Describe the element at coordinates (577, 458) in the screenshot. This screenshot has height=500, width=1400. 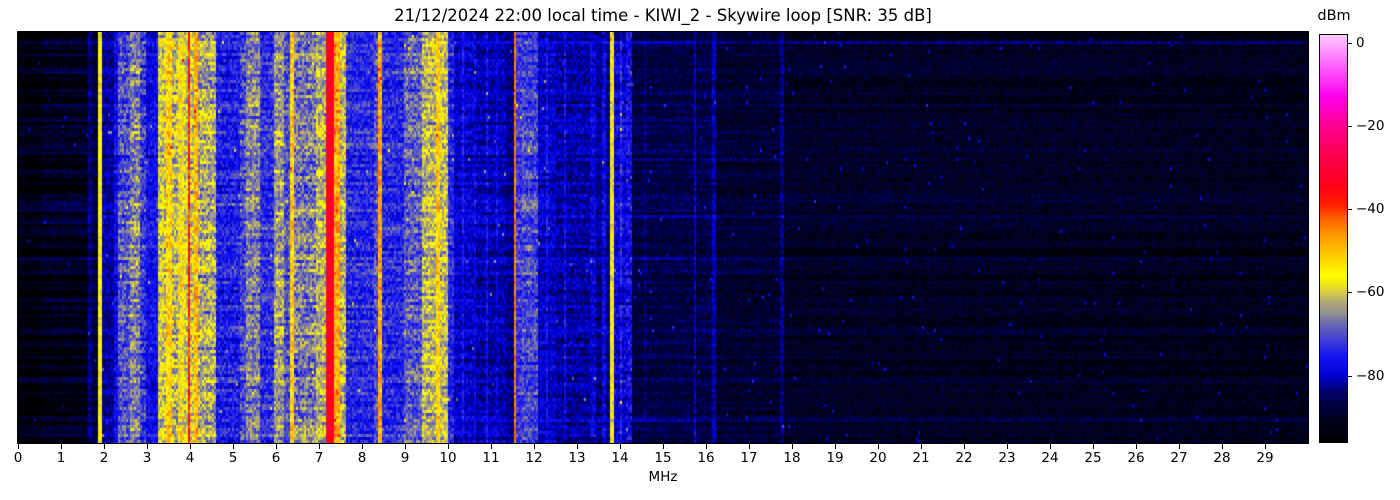
I see `x-tick-label: 13` at that location.